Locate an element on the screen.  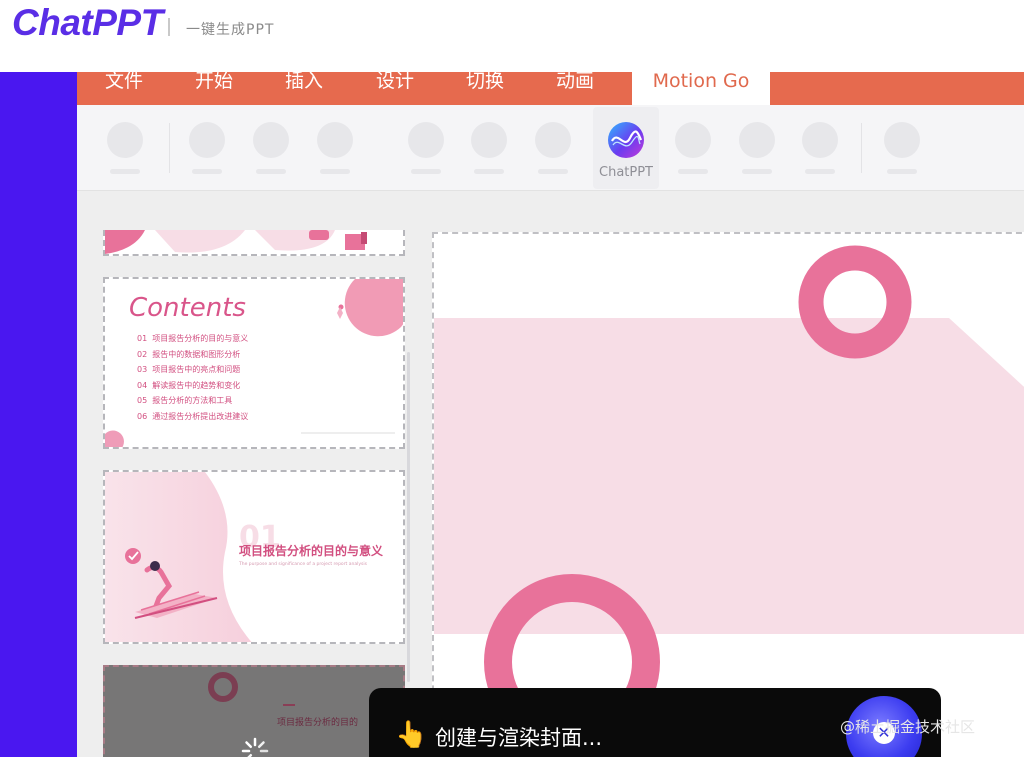
watermark-text: @稀土掘金技术社区 is located at coordinates (908, 727).